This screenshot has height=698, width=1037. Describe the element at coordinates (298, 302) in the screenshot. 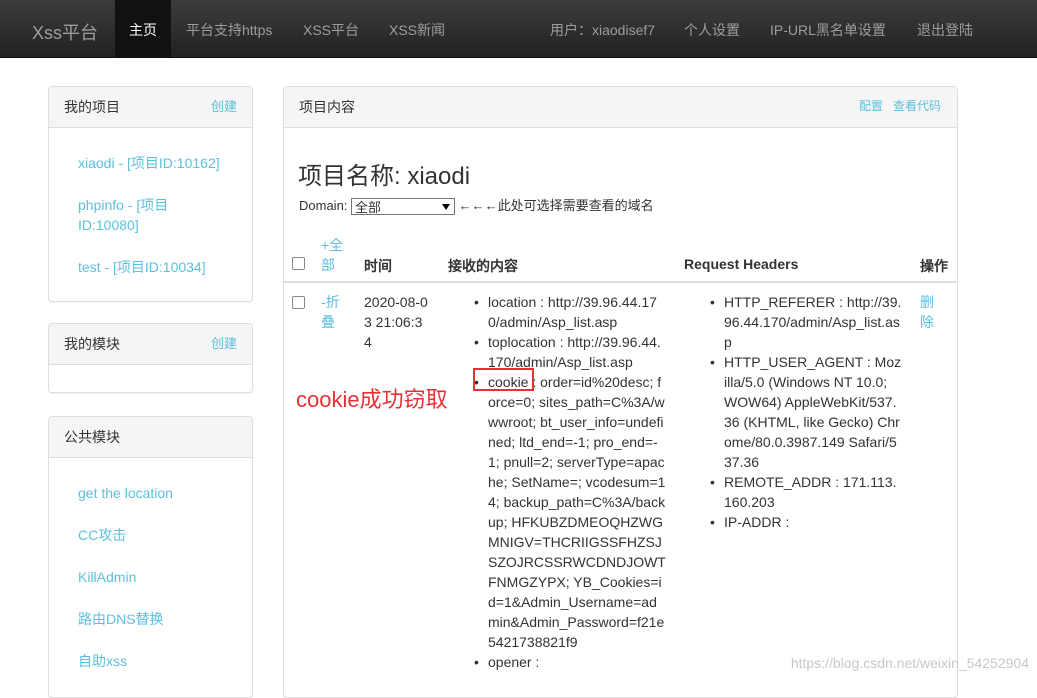

I see `row-checkbox` at that location.